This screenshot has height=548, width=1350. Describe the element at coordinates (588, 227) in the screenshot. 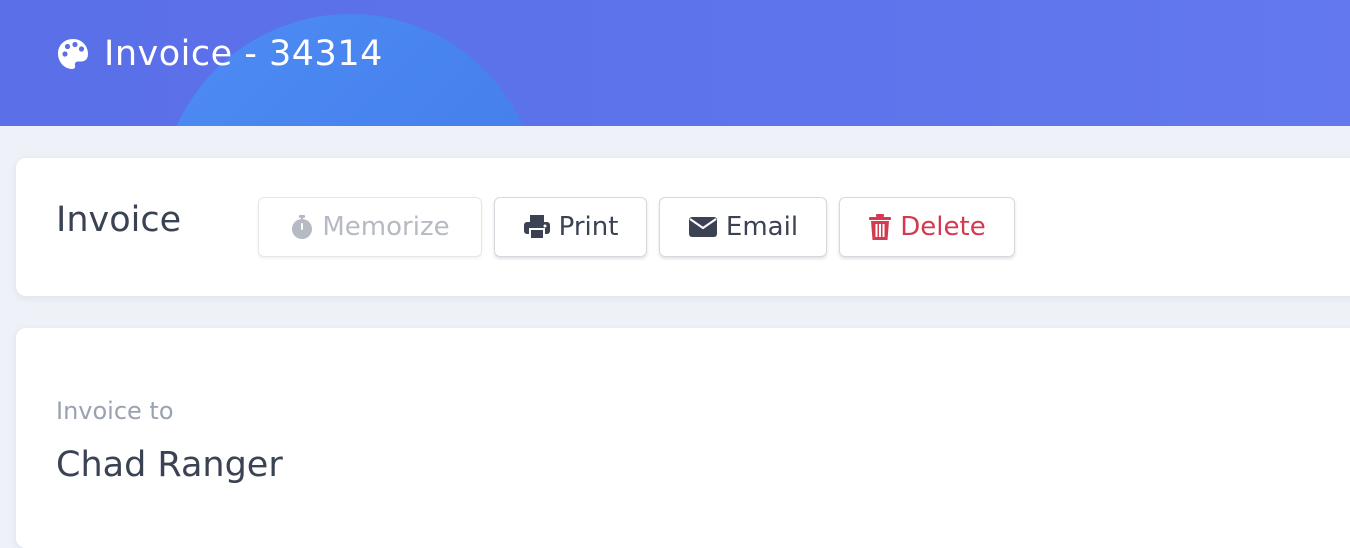

I see `print-button-label: Print` at that location.